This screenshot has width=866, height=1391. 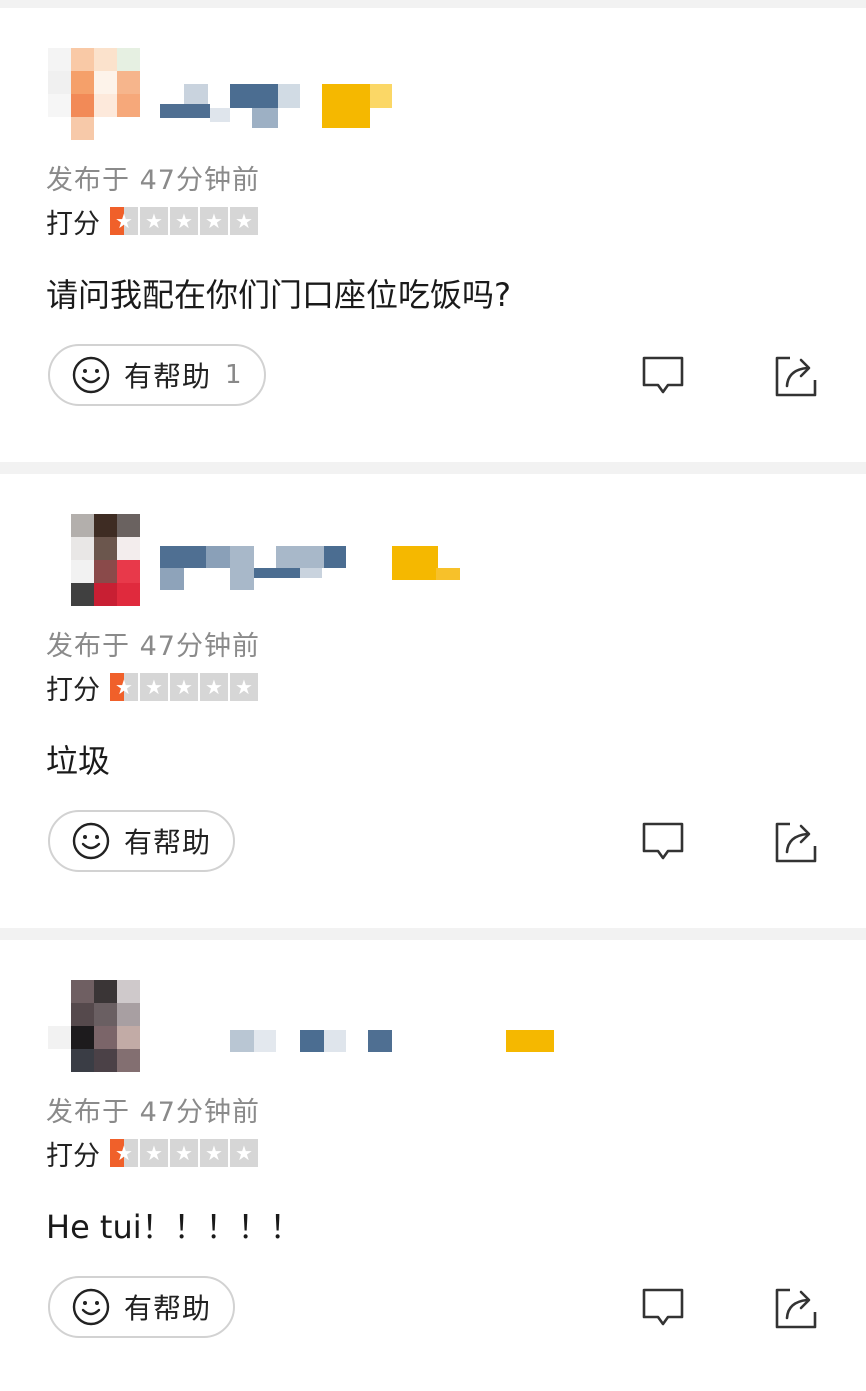 I want to click on review-content: 请问我配在你们门口座位吃饭吗?, so click(x=278, y=295).